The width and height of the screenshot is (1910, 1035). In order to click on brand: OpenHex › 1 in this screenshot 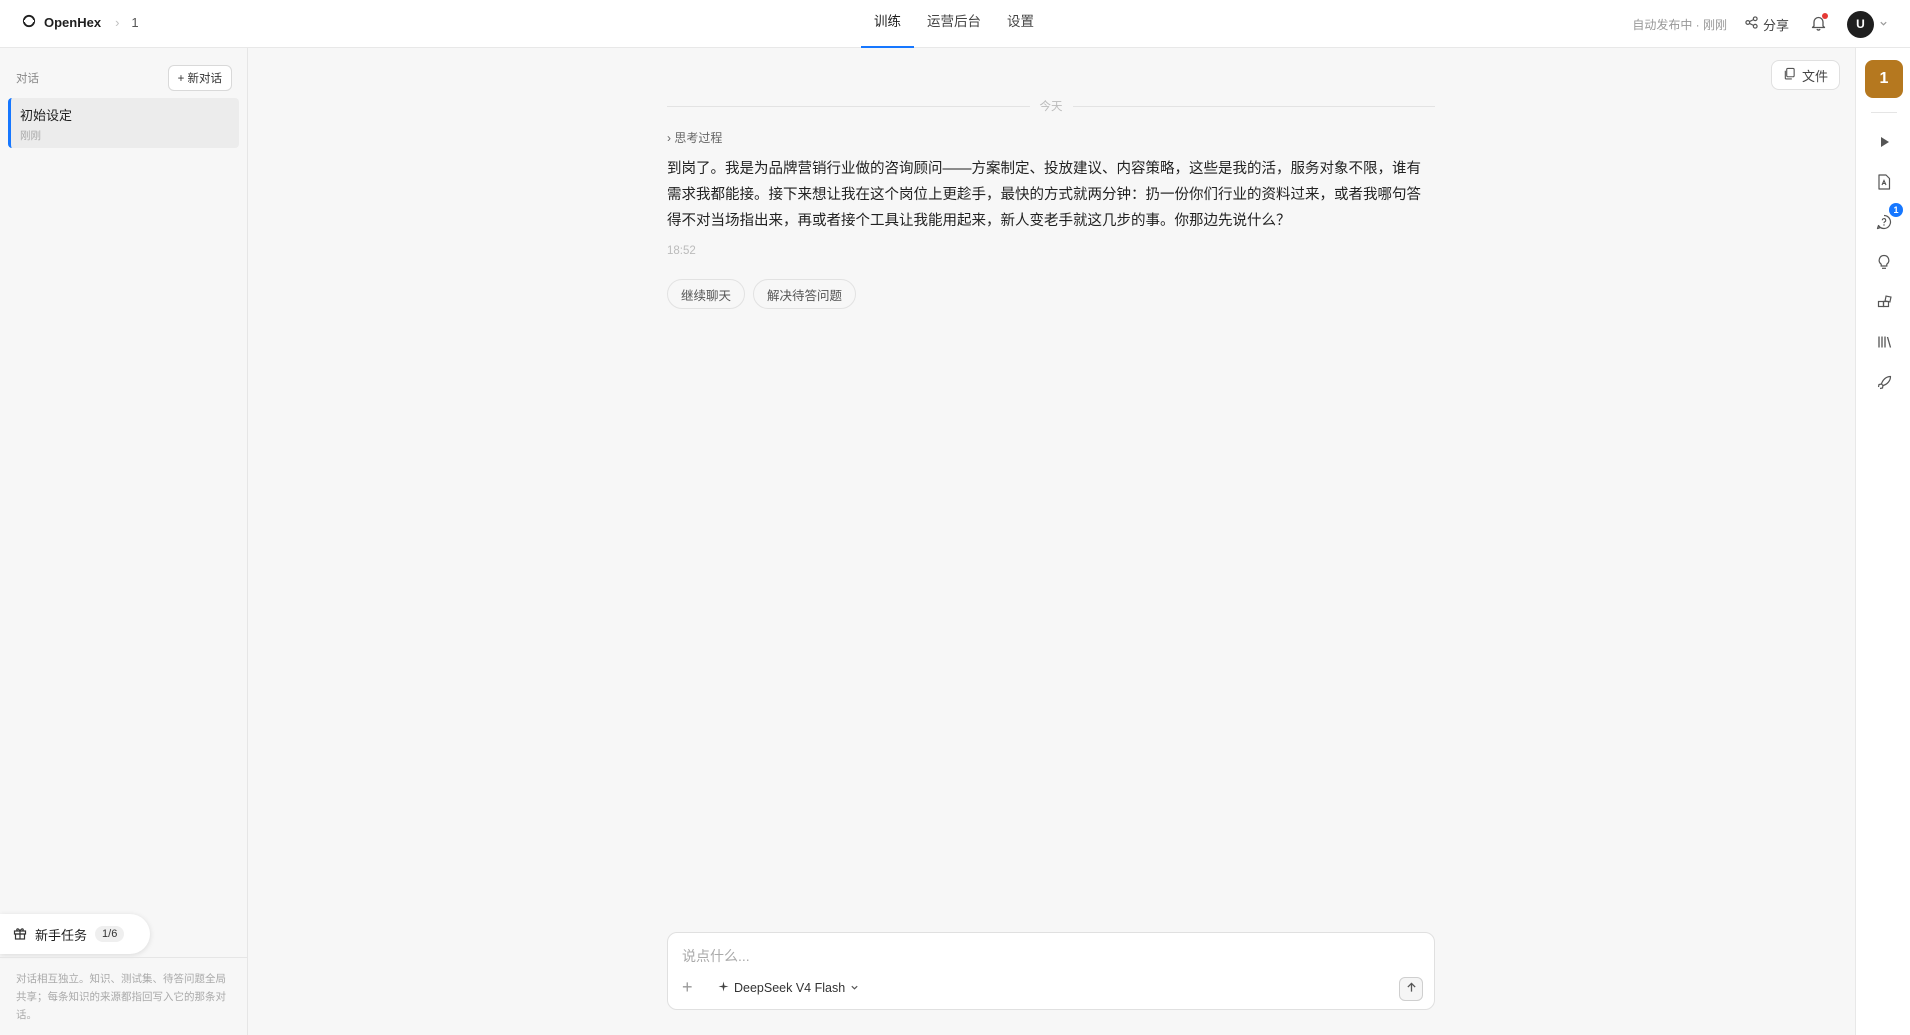, I will do `click(80, 22)`.